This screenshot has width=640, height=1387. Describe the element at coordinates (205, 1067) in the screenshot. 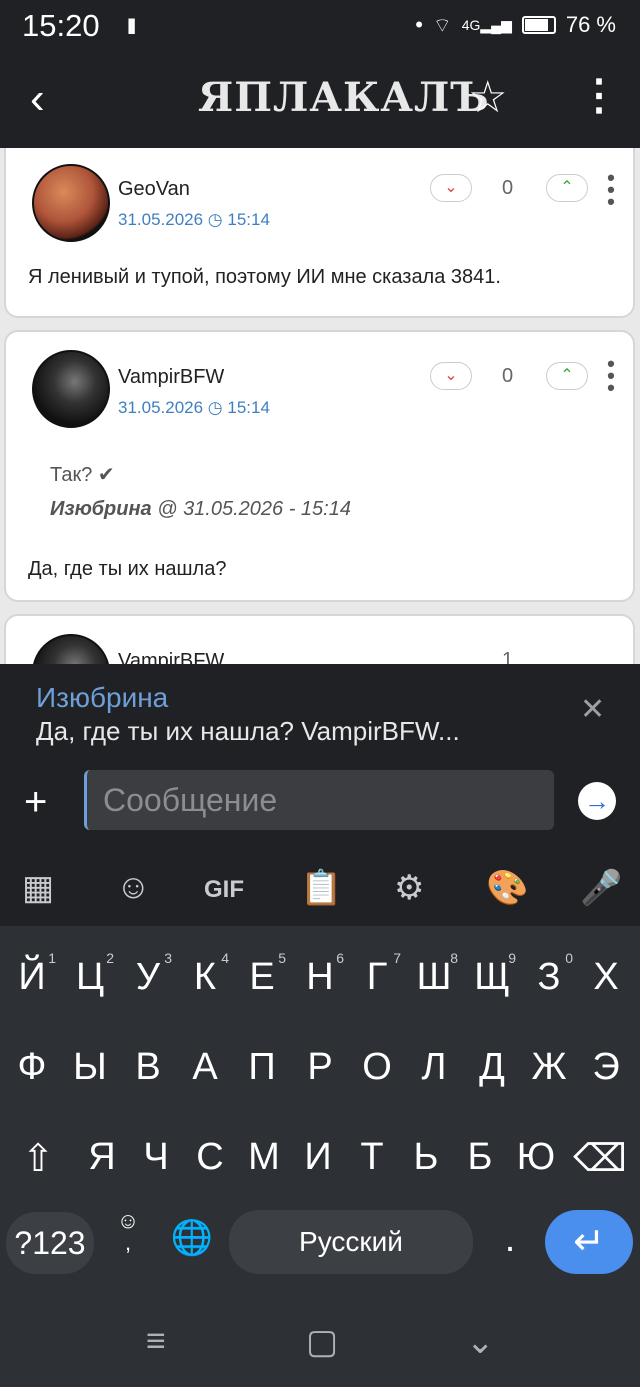

I see `key: А` at that location.